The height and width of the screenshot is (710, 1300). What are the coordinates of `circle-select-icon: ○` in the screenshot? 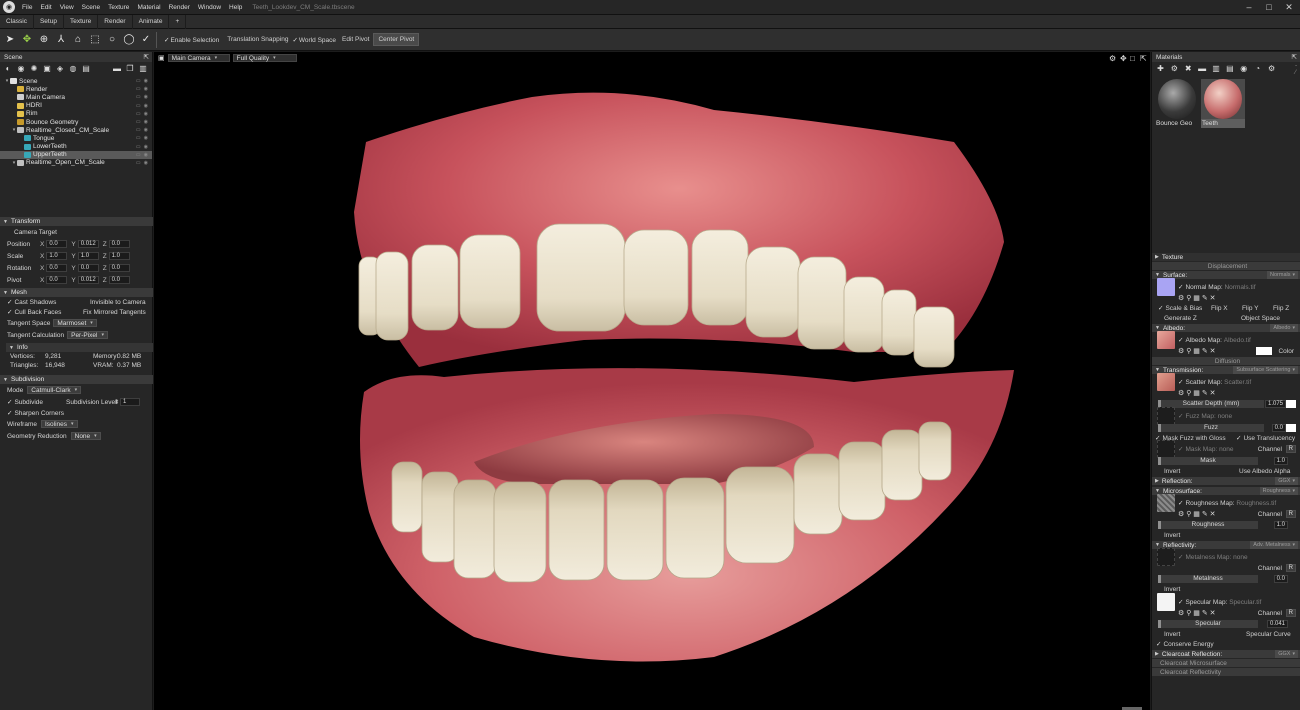 It's located at (112, 40).